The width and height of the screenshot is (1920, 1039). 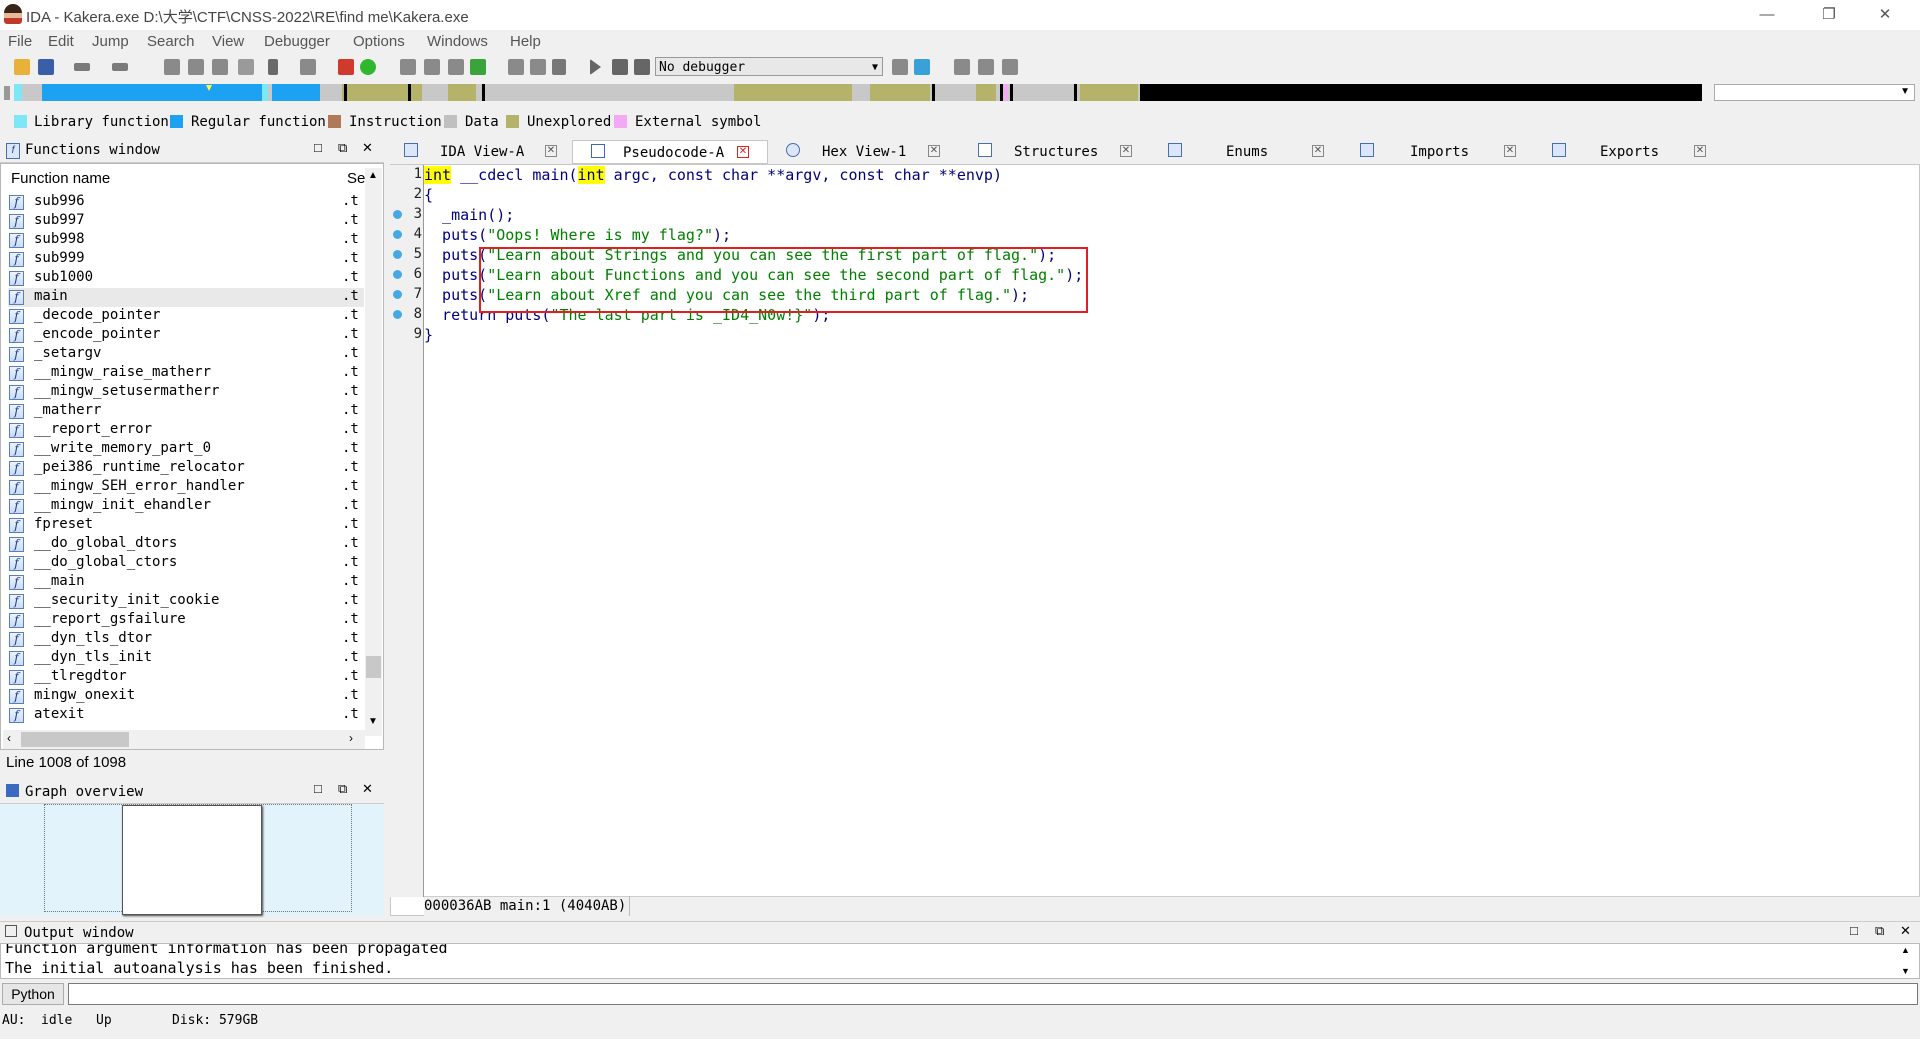 What do you see at coordinates (428, 195) in the screenshot?
I see `code-line: {` at bounding box center [428, 195].